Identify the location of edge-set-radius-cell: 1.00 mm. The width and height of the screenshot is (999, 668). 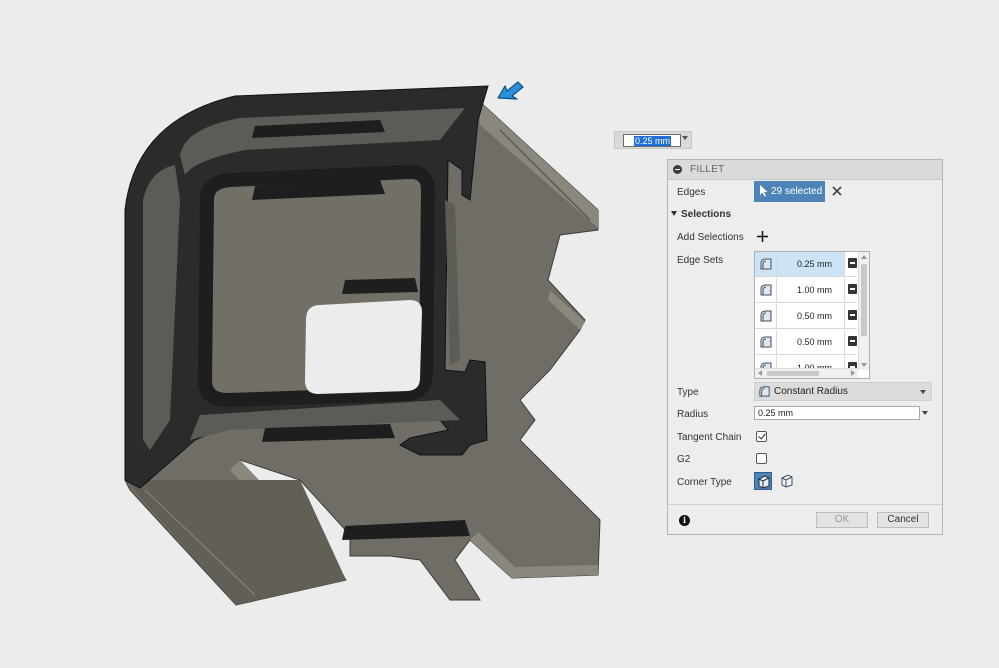
(811, 290).